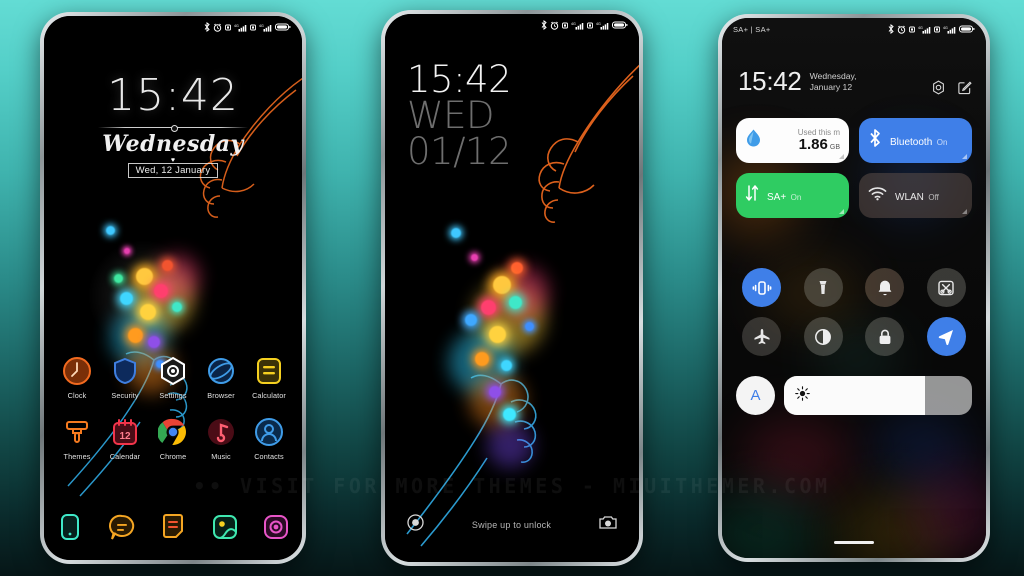  I want to click on camera-icon, so click(608, 525).